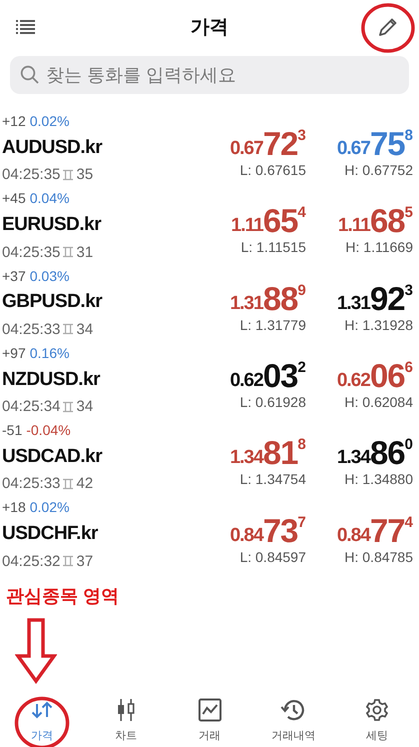  Describe the element at coordinates (30, 75) in the screenshot. I see `search-icon` at that location.